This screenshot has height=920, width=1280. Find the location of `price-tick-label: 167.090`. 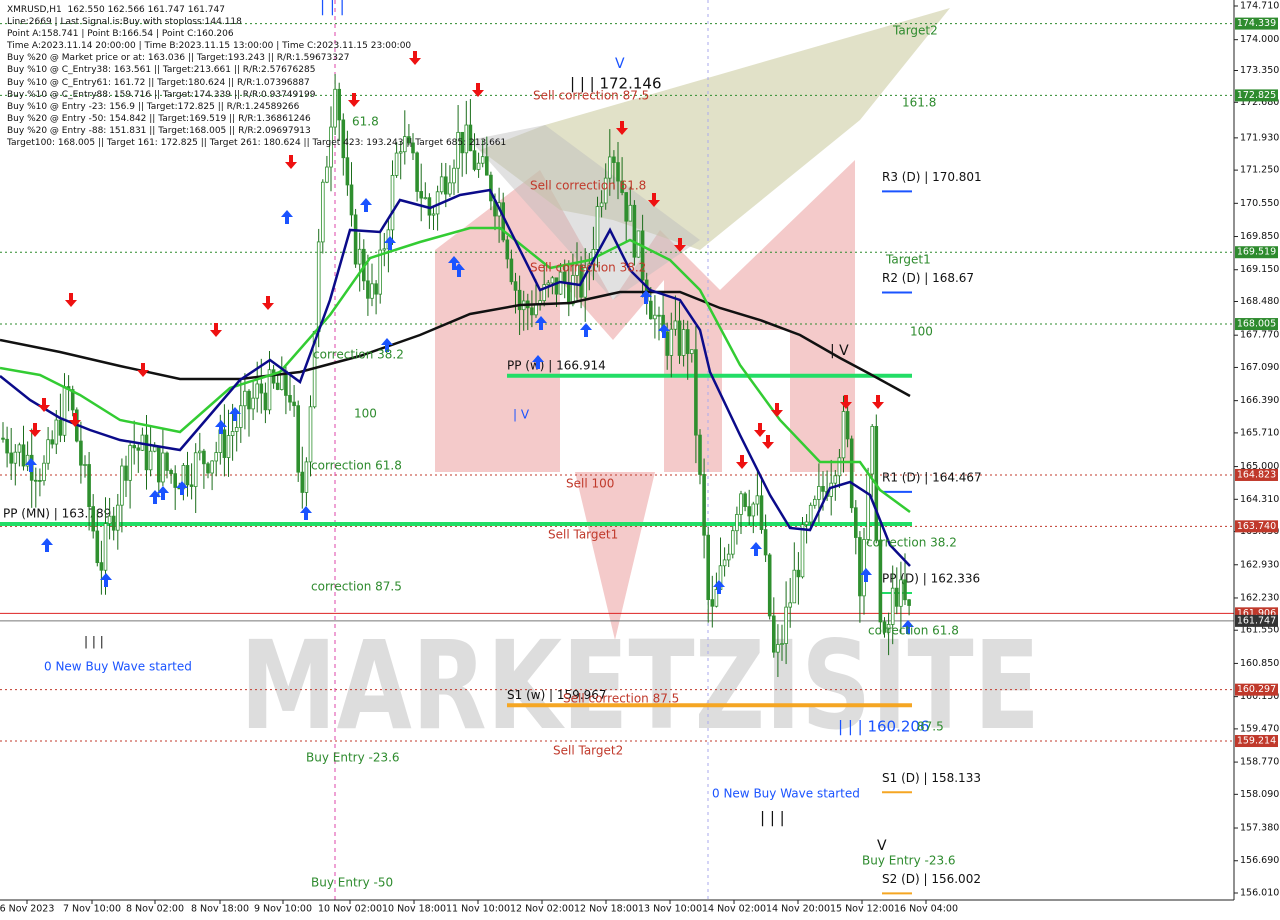

price-tick-label: 167.090 is located at coordinates (1259, 367).